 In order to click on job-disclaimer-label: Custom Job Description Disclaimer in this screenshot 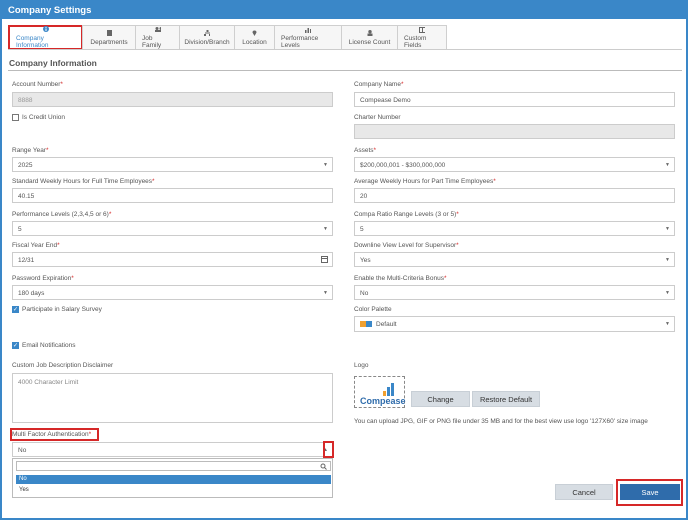, I will do `click(63, 365)`.